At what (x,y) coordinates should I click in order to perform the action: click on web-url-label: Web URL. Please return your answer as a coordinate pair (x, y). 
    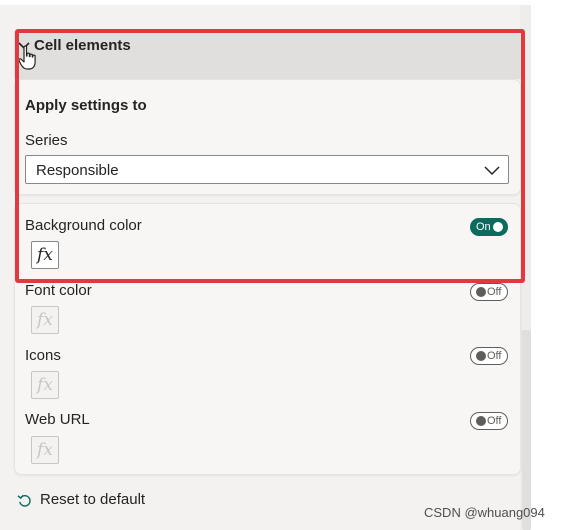
    Looking at the image, I should click on (57, 419).